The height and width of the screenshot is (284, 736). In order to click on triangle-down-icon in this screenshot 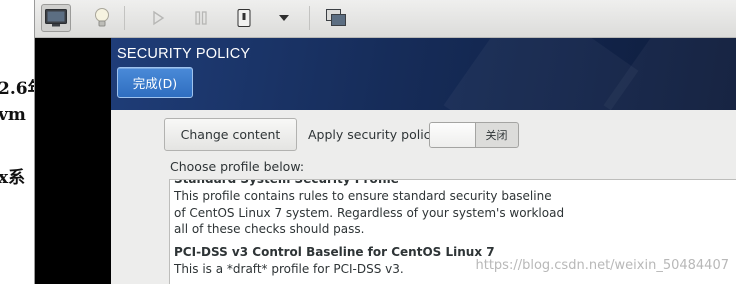, I will do `click(284, 18)`.